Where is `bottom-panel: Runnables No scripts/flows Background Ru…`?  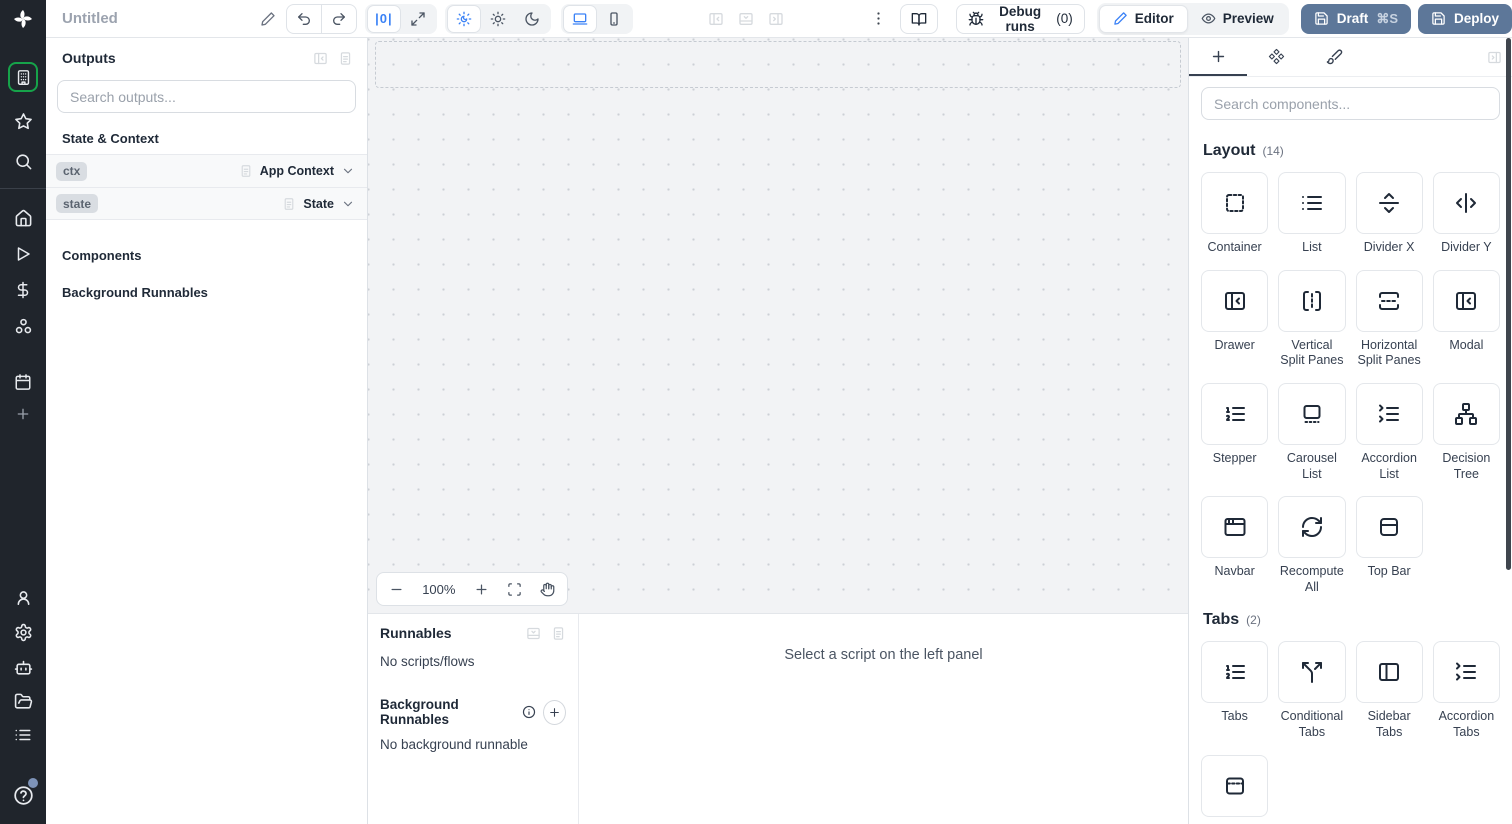 bottom-panel: Runnables No scripts/flows Background Ru… is located at coordinates (778, 718).